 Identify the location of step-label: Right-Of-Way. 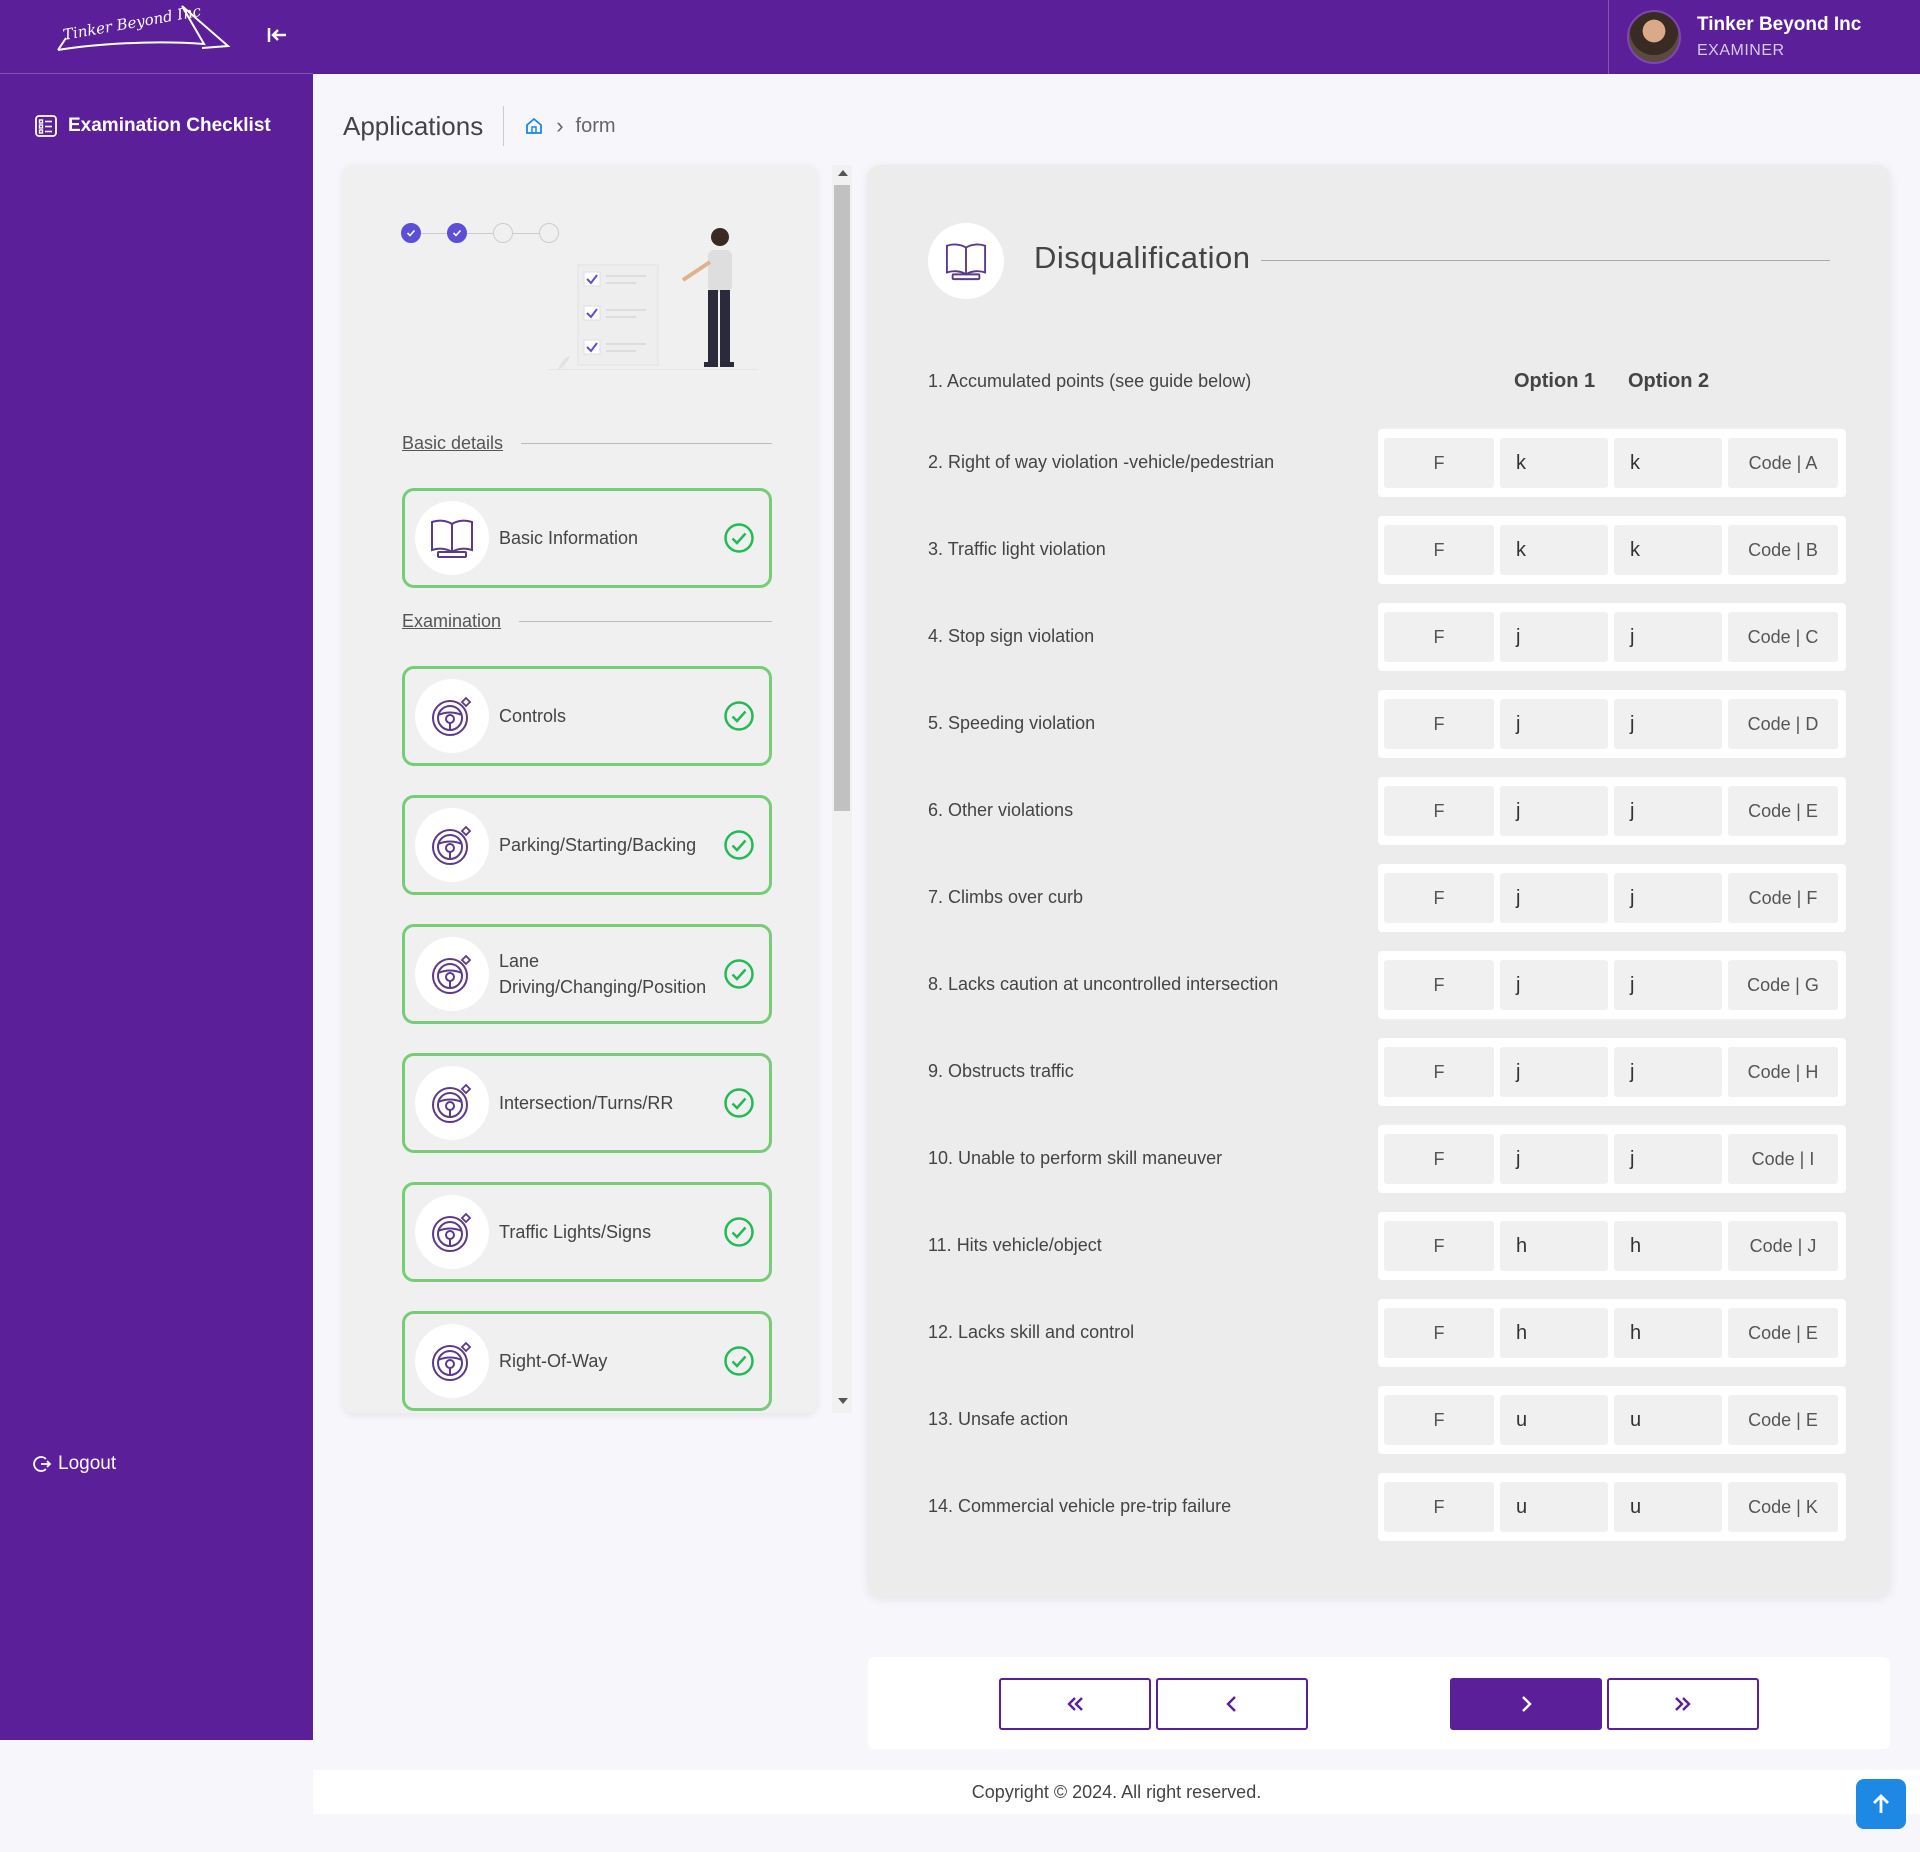
(553, 1361).